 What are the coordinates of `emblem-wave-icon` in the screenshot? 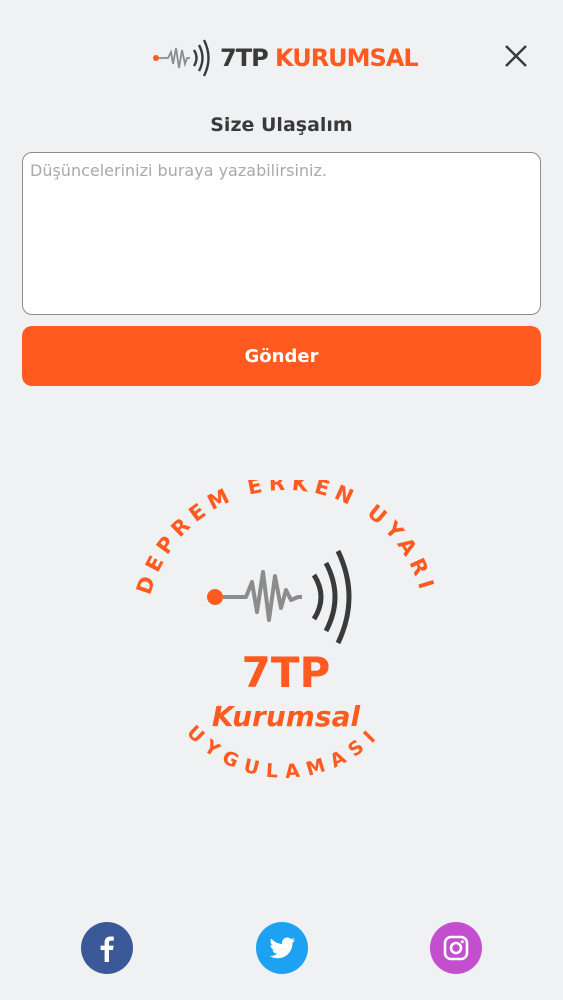 It's located at (279, 597).